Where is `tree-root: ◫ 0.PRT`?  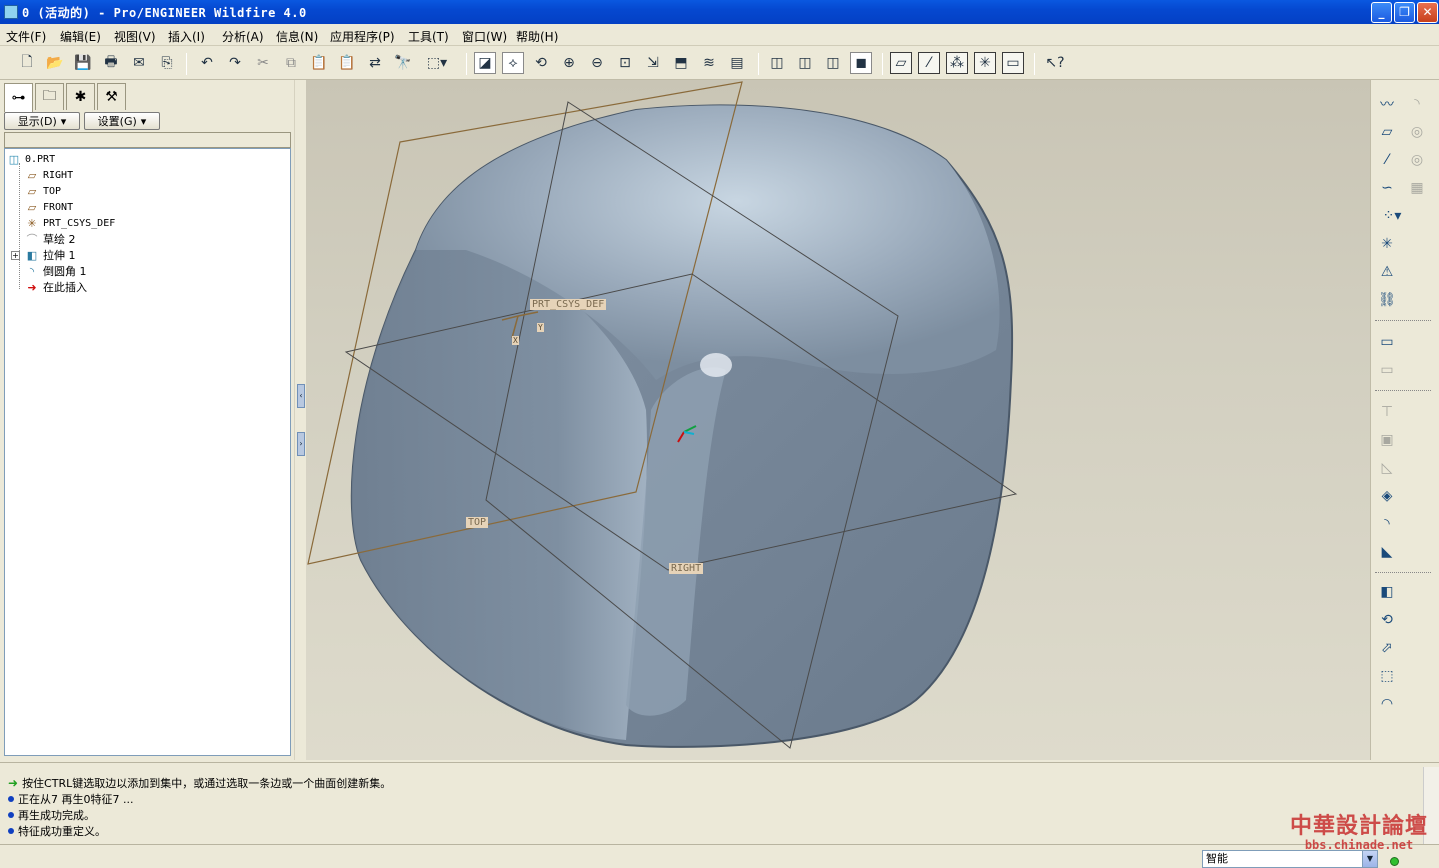
tree-root: ◫ 0.PRT is located at coordinates (31, 159).